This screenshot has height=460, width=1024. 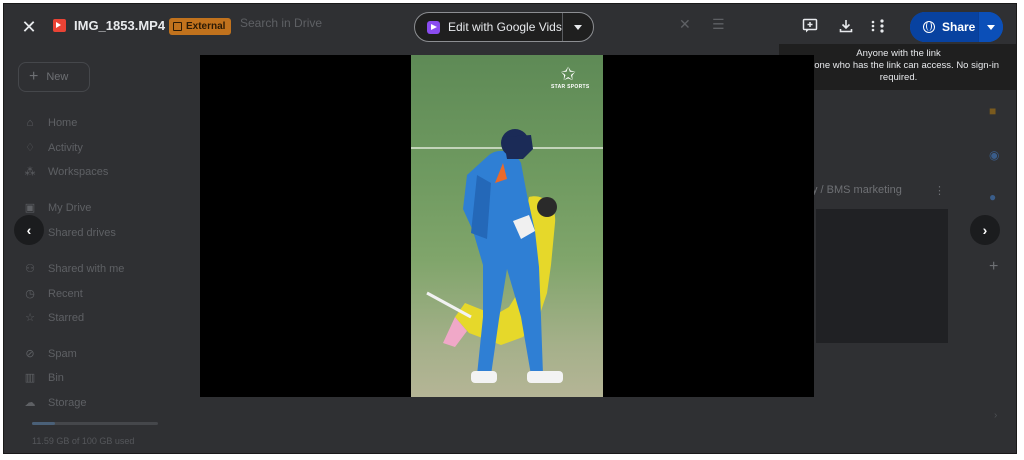 What do you see at coordinates (29, 27) in the screenshot?
I see `close-icon: ✕` at bounding box center [29, 27].